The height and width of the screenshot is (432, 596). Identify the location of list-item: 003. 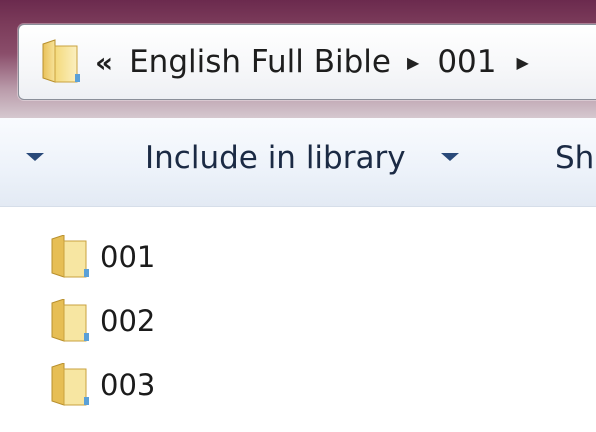
(318, 385).